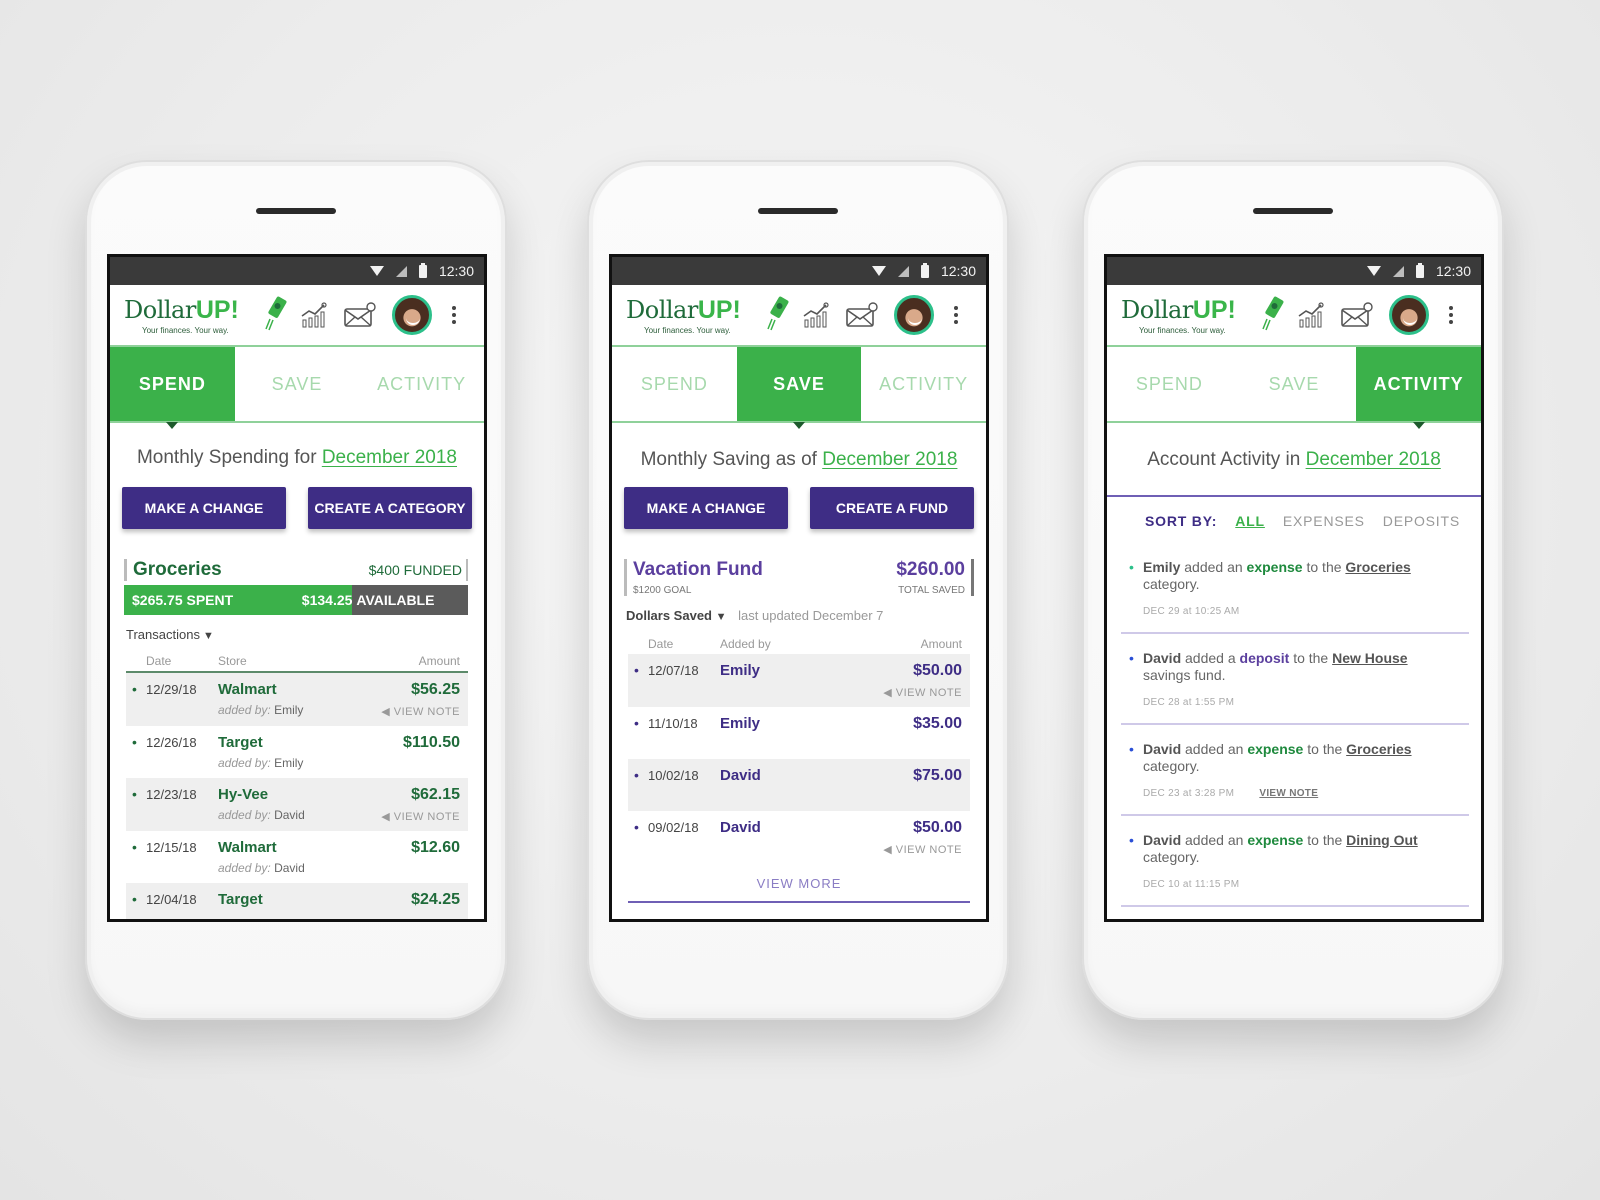 This screenshot has width=1600, height=1200. Describe the element at coordinates (799, 785) in the screenshot. I see `deposit-row: • 10/02/18 David $75.00` at that location.